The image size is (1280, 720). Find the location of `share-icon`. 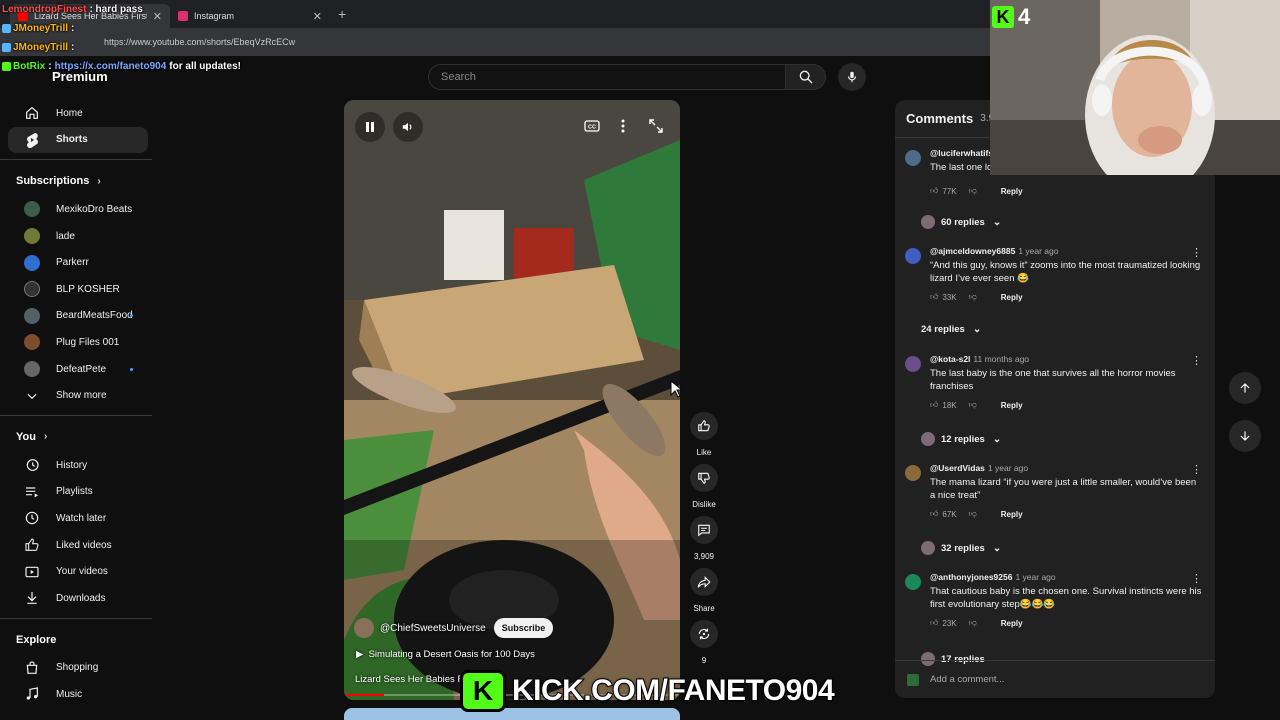

share-icon is located at coordinates (704, 582).